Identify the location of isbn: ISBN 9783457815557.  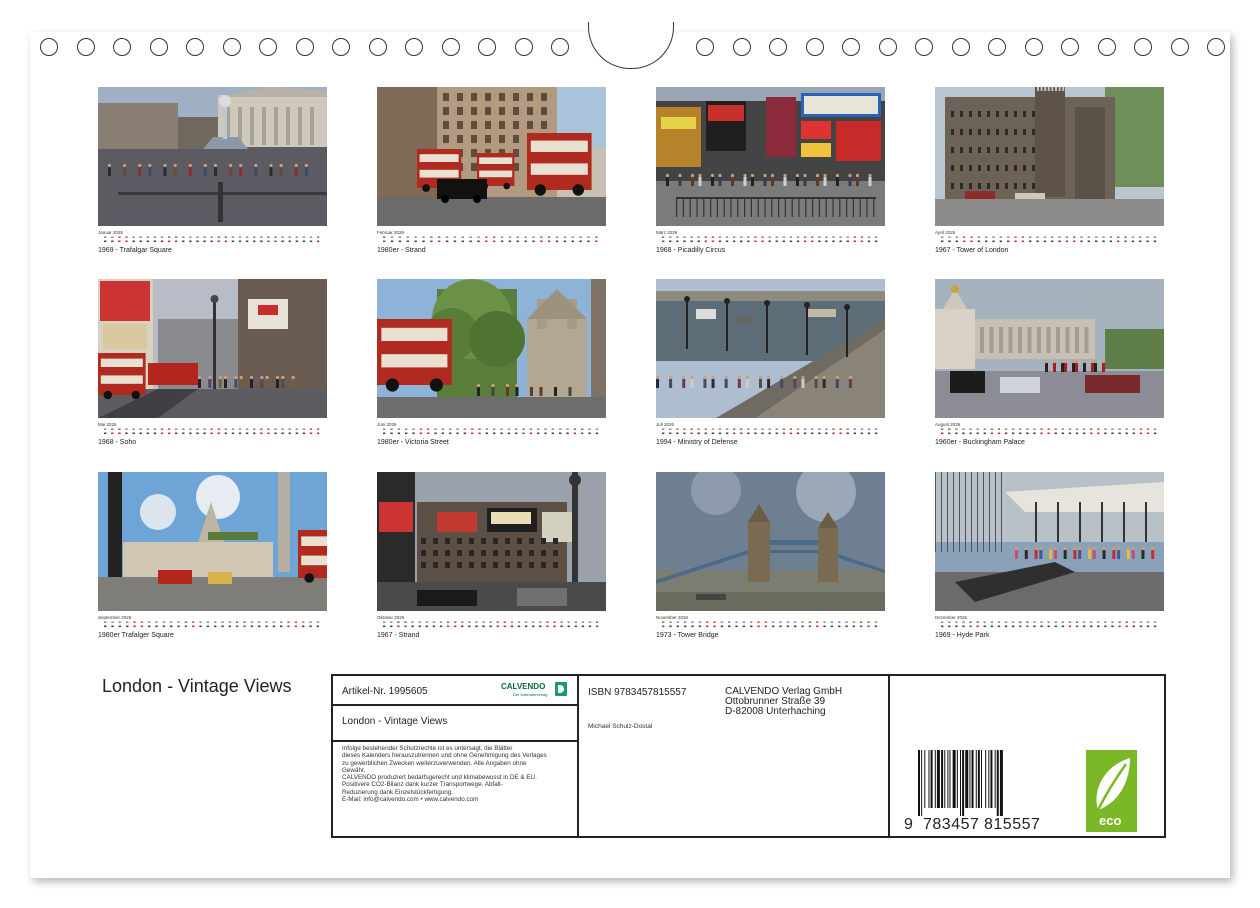
(637, 692).